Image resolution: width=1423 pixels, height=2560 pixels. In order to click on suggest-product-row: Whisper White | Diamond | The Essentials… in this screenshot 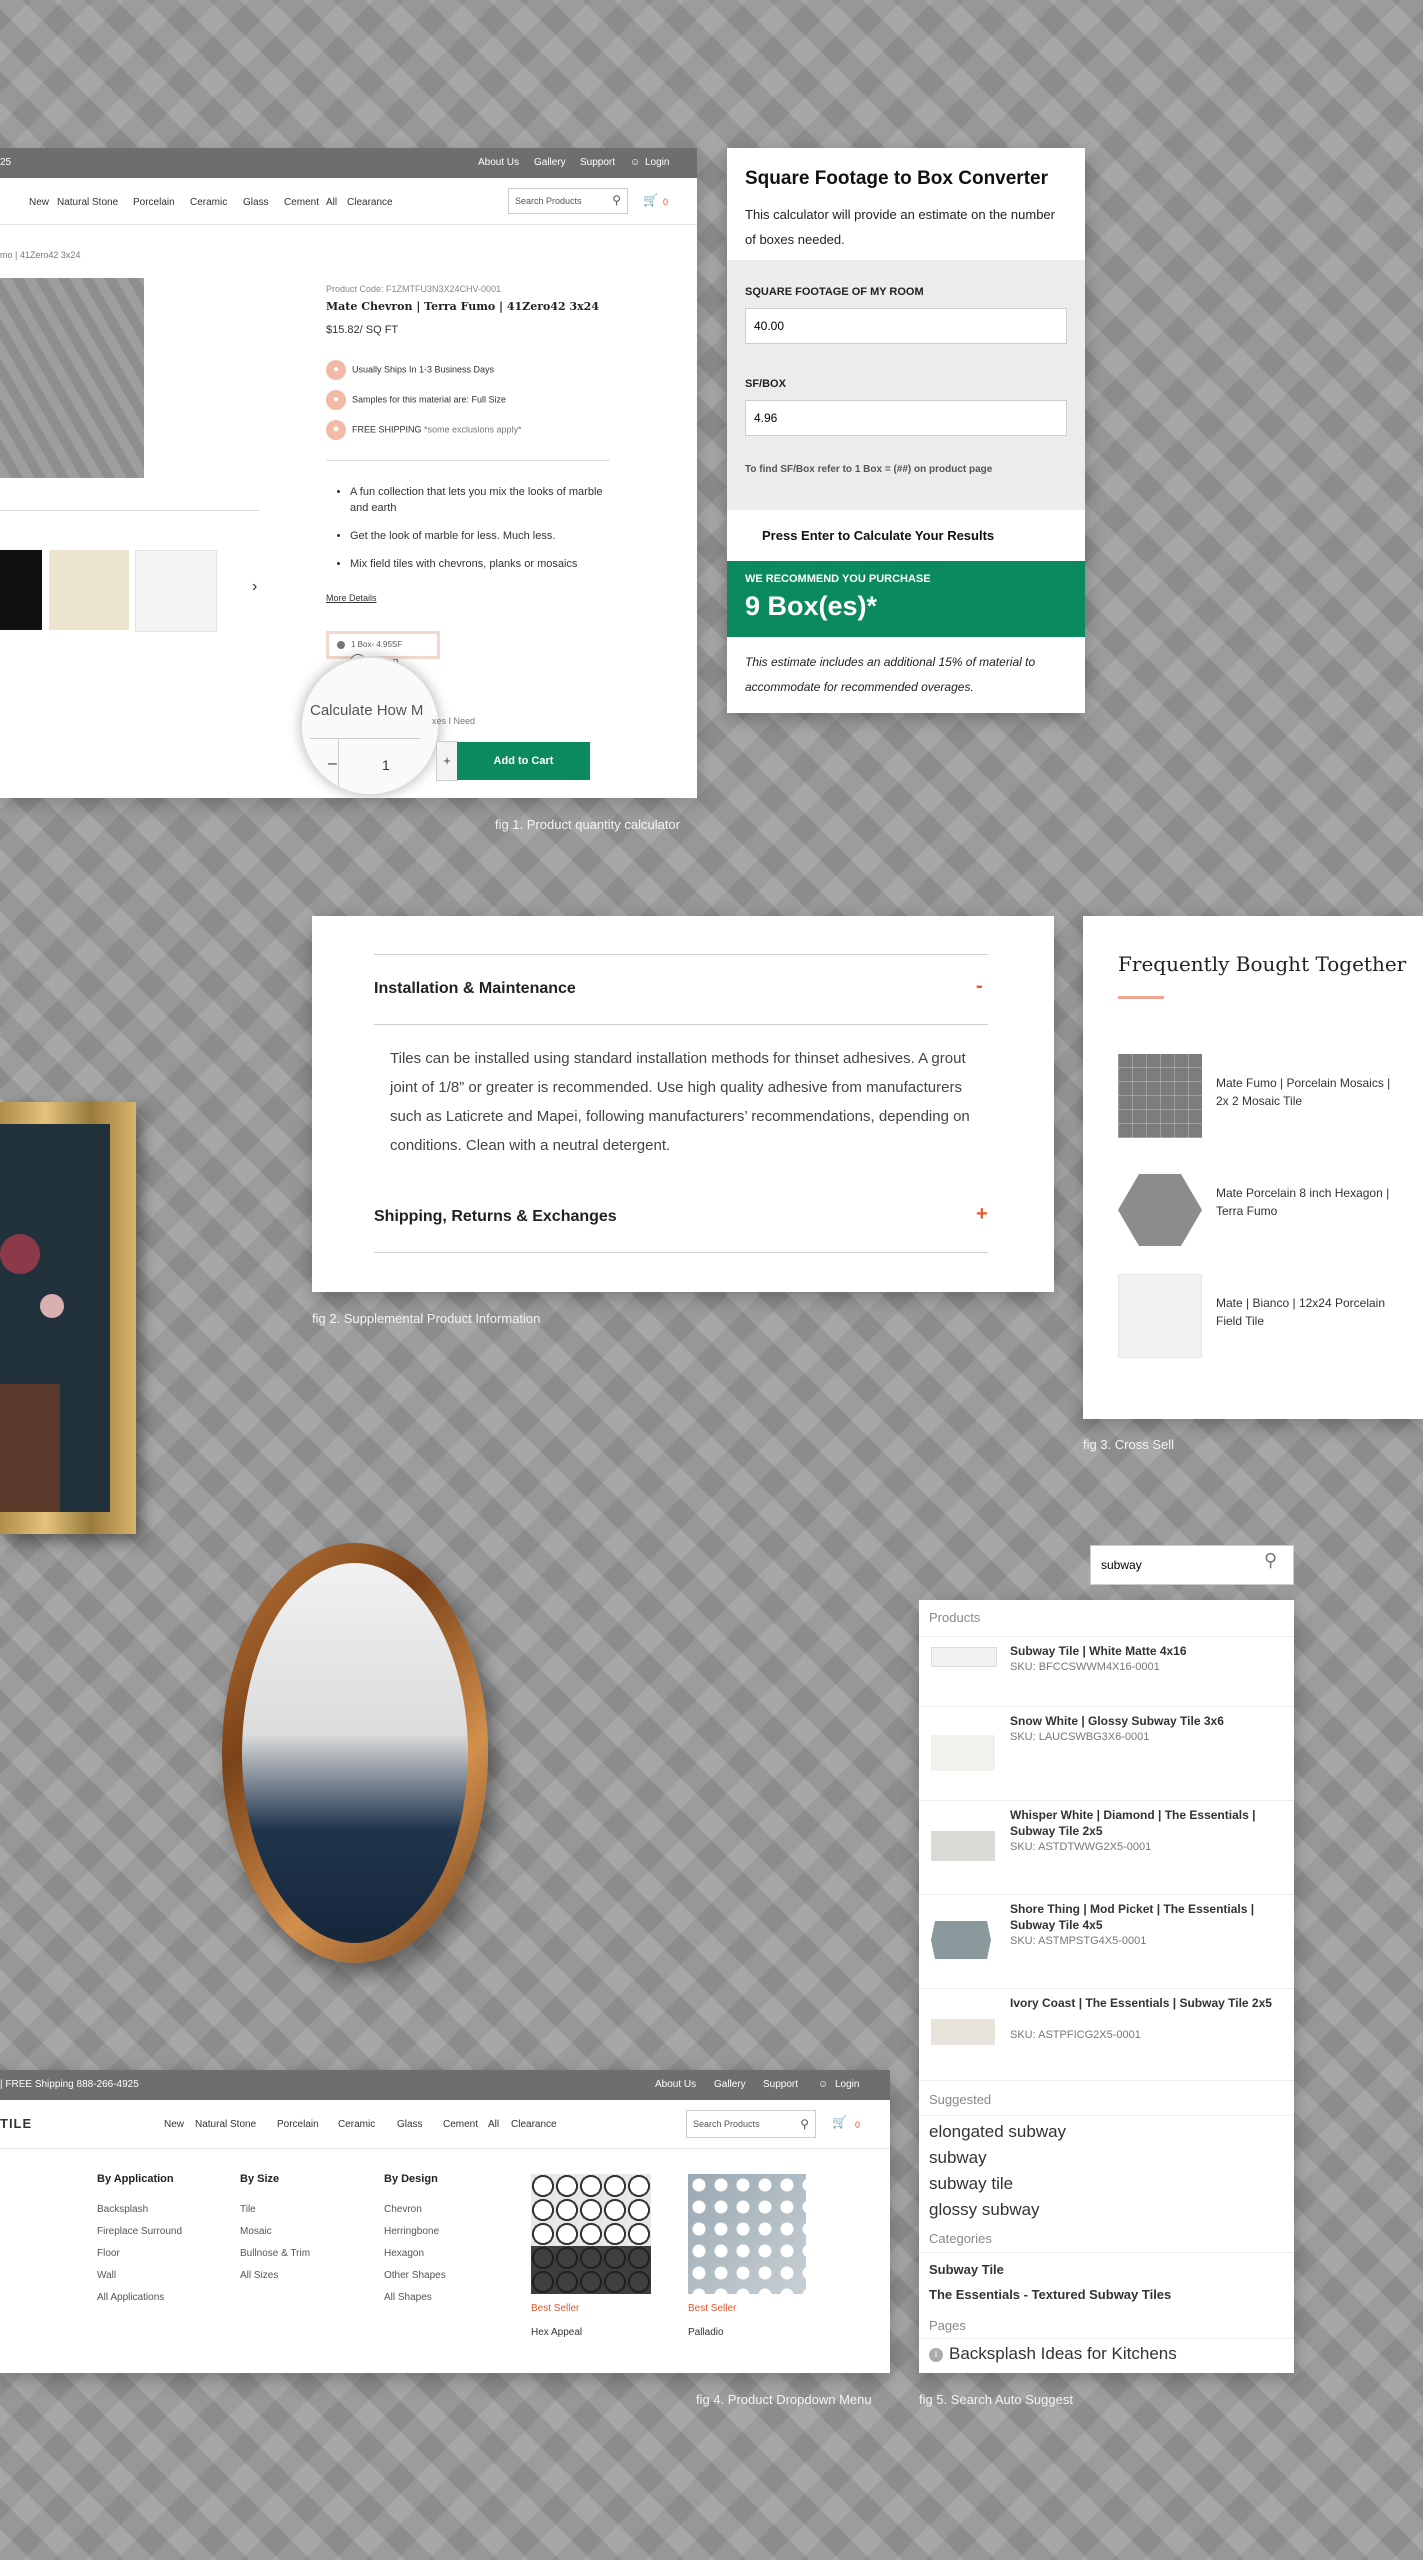, I will do `click(1106, 1847)`.